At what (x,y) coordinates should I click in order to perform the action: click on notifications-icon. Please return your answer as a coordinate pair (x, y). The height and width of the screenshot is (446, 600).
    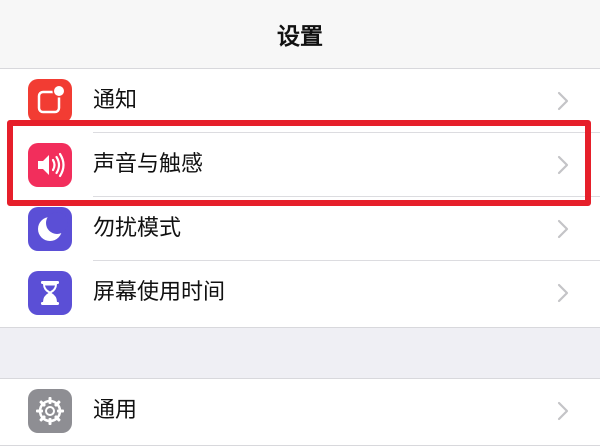
    Looking at the image, I should click on (50, 101).